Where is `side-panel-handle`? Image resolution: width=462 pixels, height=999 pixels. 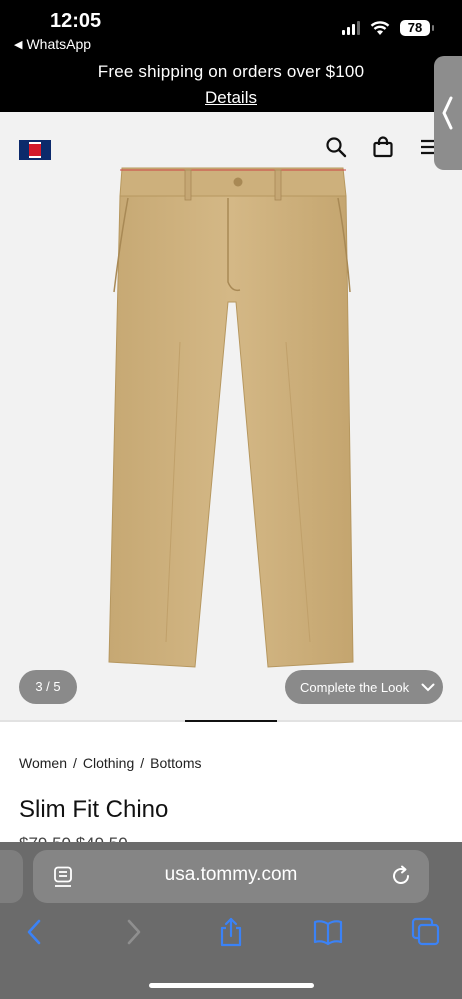
side-panel-handle is located at coordinates (448, 113).